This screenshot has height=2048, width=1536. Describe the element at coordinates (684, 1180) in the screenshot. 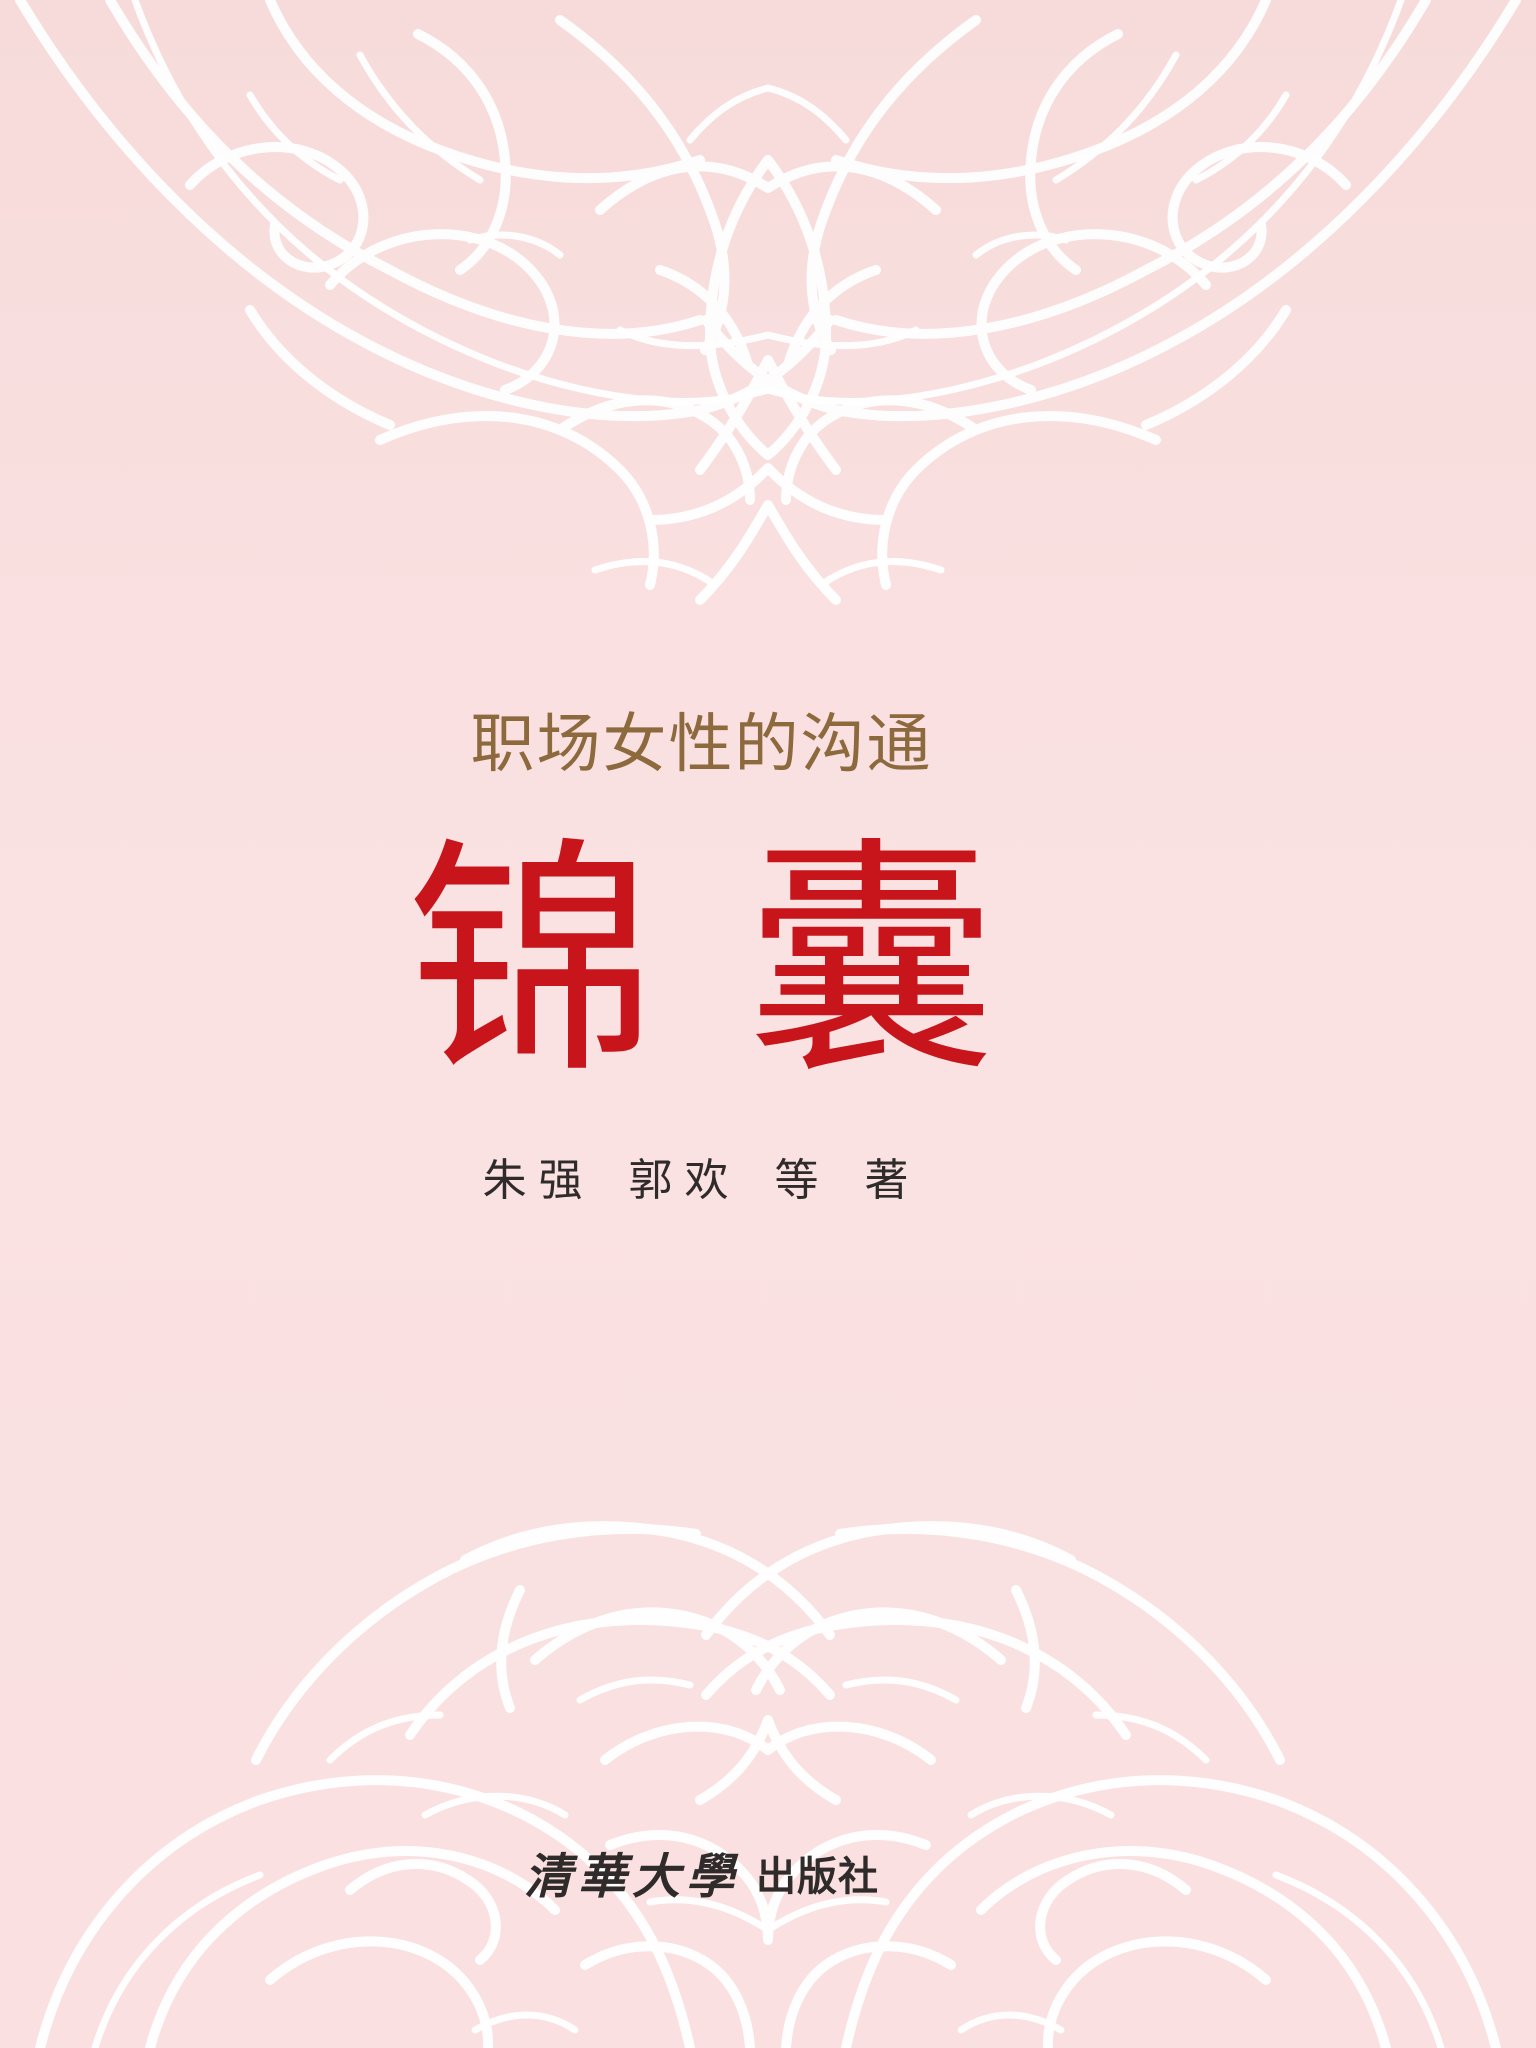

I see `author-name-2: 郭欢` at that location.